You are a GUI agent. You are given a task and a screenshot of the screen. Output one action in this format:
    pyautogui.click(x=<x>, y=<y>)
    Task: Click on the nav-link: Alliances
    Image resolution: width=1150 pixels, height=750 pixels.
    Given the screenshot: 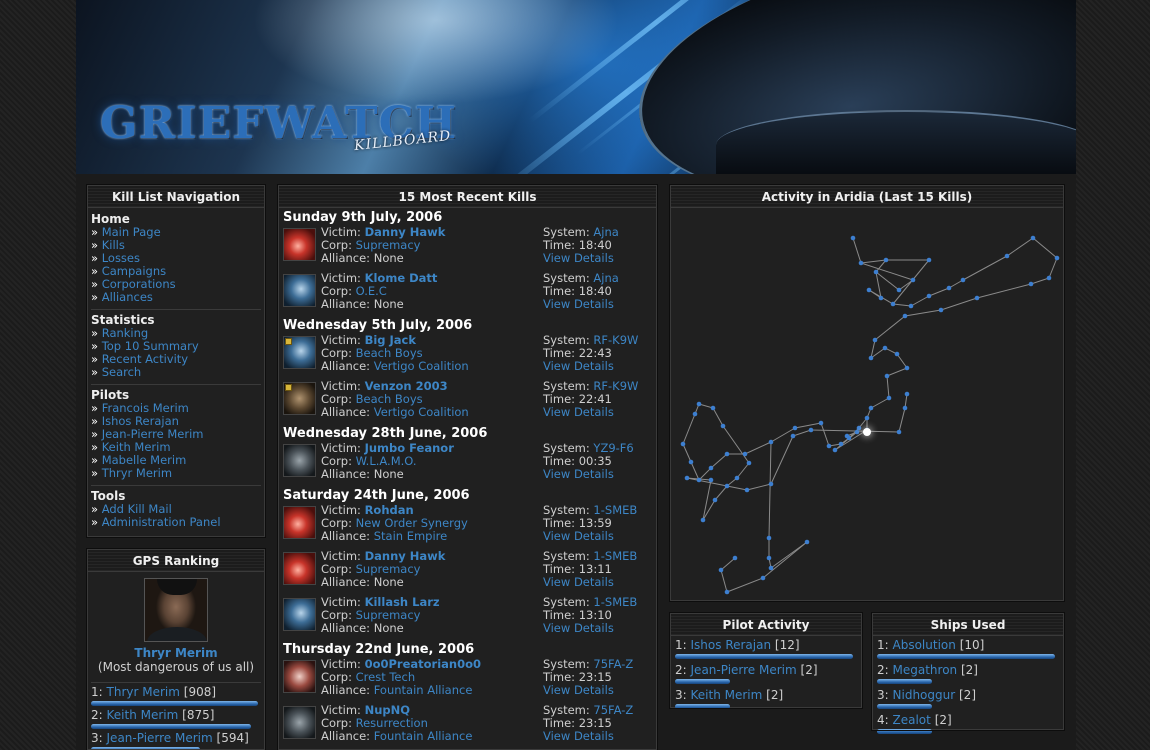 What is the action you would take?
    pyautogui.click(x=127, y=297)
    